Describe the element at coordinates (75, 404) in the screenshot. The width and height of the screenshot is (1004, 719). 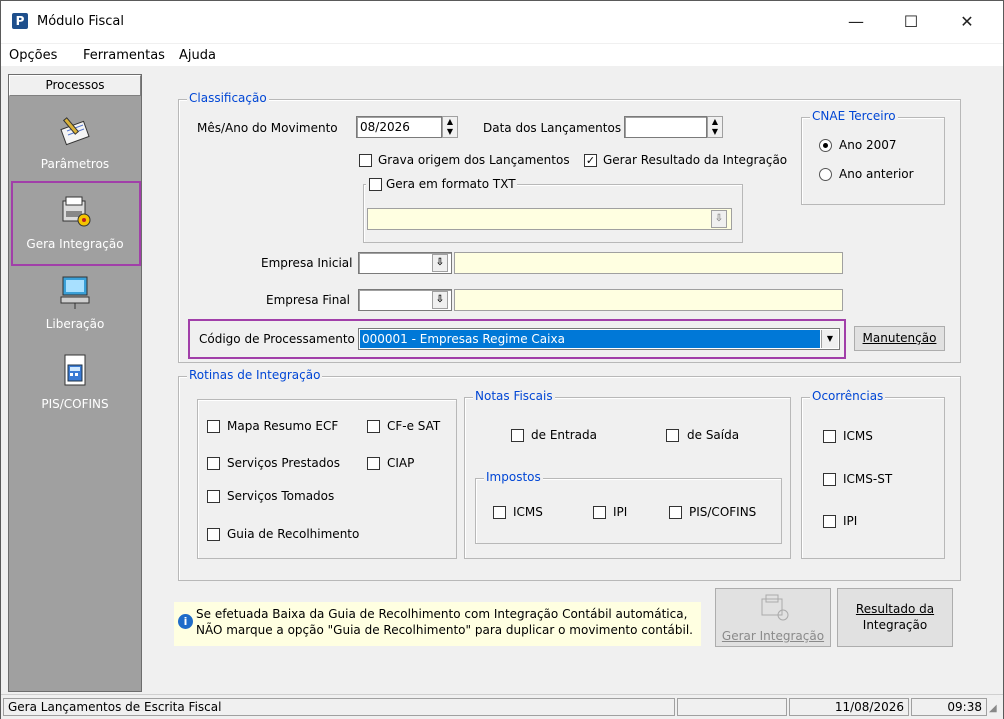
I see `sidebar-item-label: PIS/COFINS` at that location.